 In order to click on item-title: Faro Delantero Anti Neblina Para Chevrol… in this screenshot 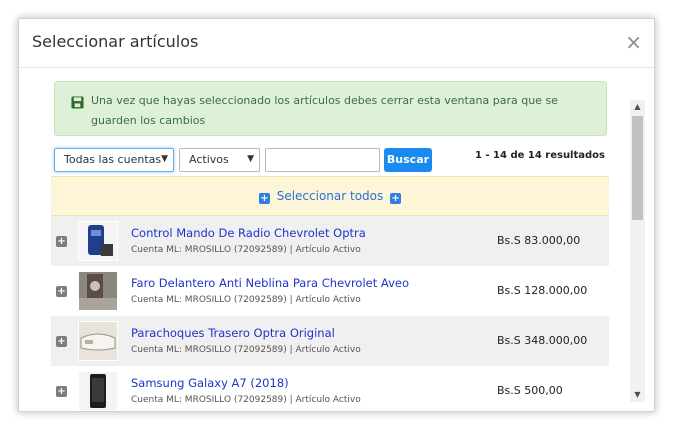, I will do `click(270, 283)`.